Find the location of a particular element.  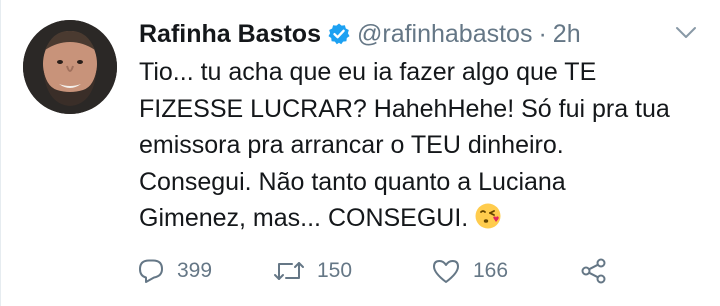

face-blowing-kiss-emoji-icon is located at coordinates (488, 216).